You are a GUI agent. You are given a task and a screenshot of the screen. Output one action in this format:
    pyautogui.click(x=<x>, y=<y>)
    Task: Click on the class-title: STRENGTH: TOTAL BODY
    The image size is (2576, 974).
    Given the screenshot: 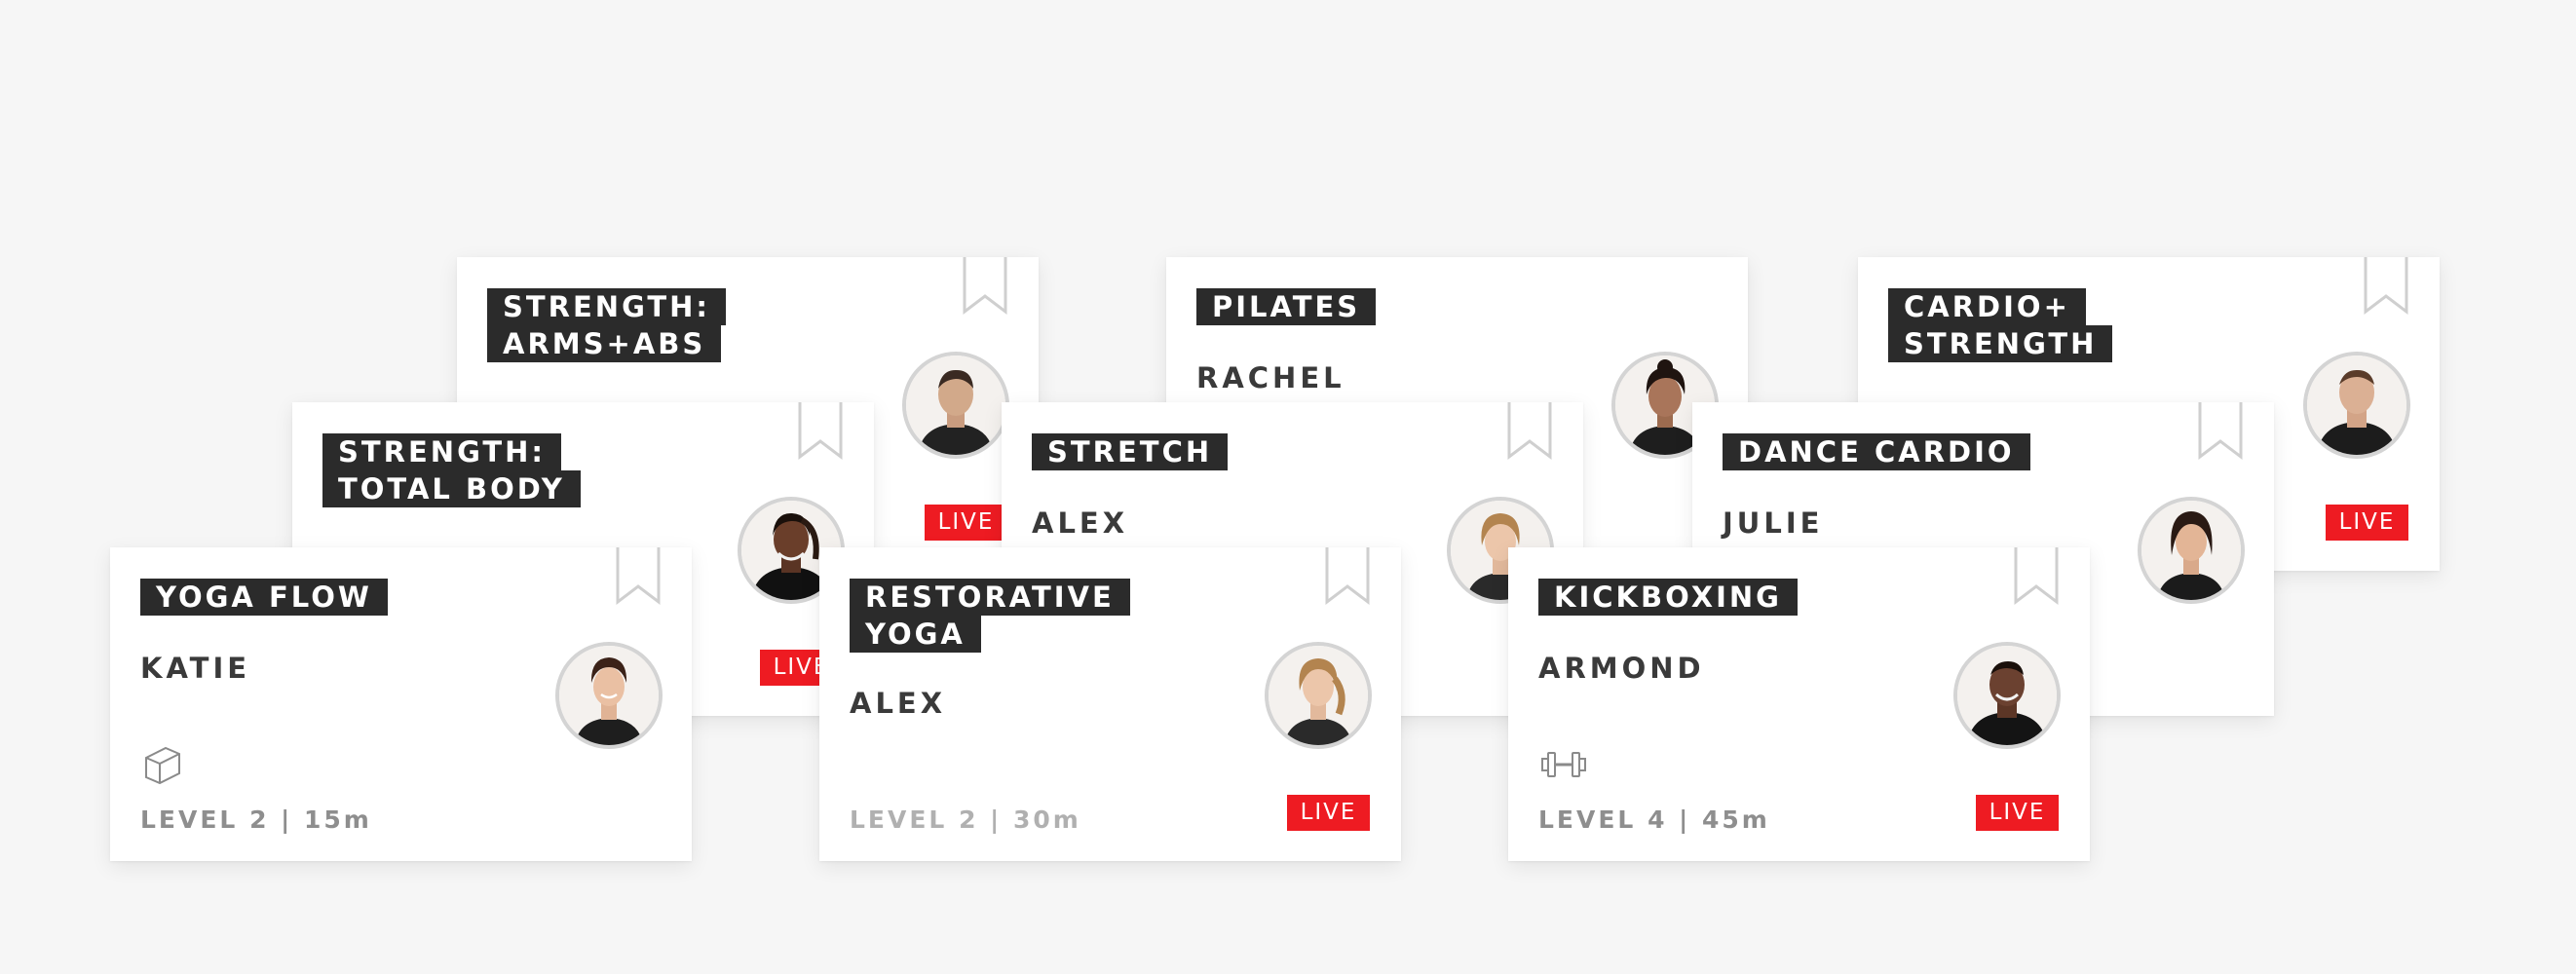 What is the action you would take?
    pyautogui.click(x=517, y=470)
    